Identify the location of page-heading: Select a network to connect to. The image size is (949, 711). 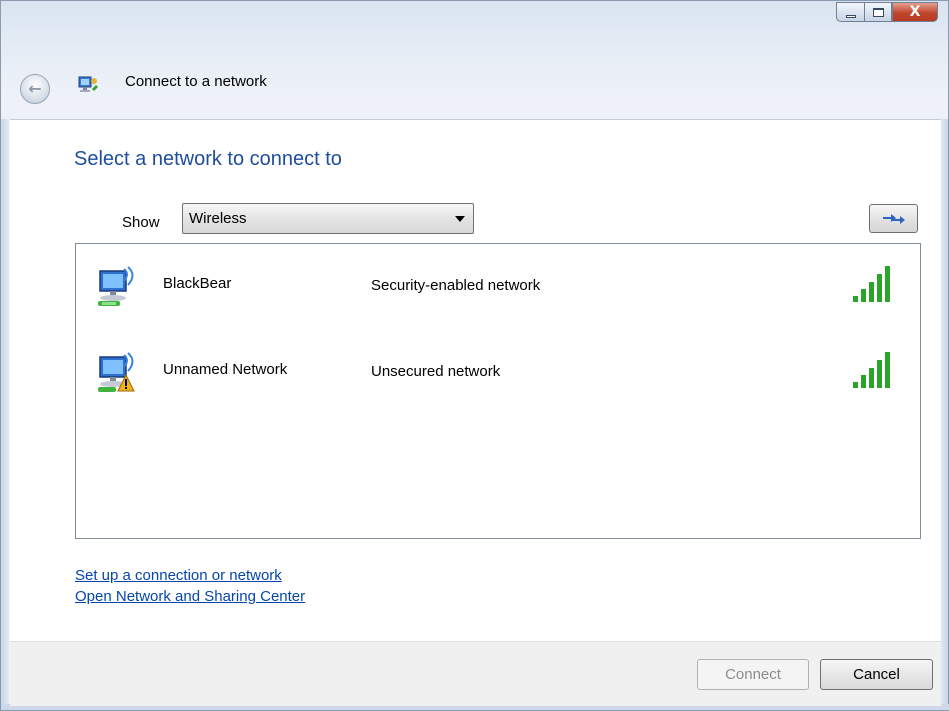
(208, 159).